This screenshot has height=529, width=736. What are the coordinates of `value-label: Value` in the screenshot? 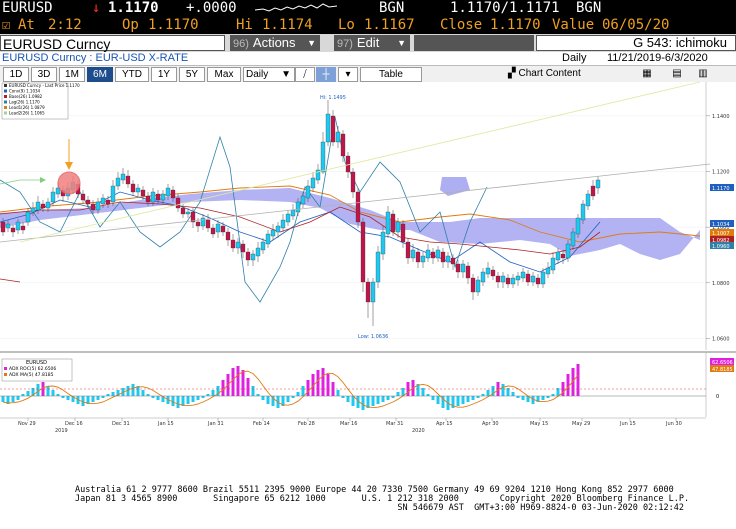 It's located at (573, 25).